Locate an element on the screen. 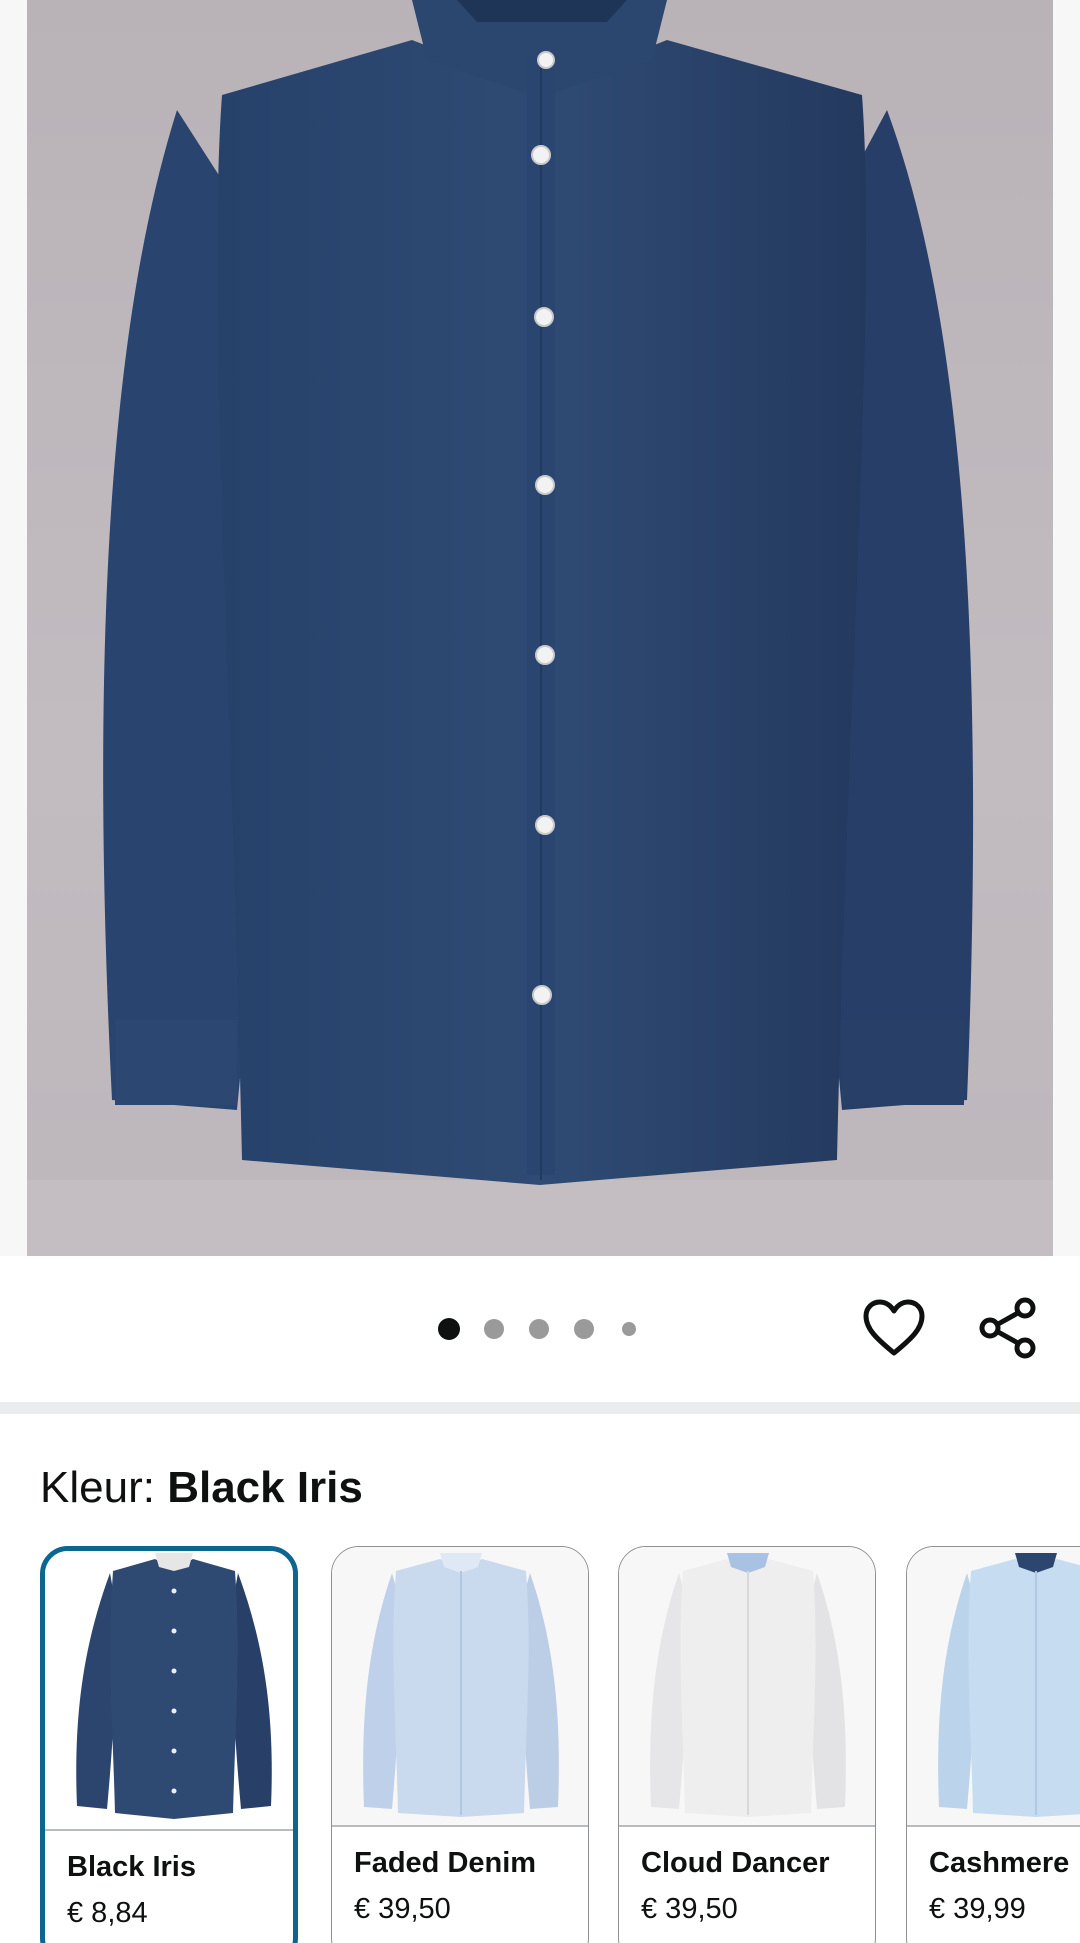  color-option-price: € 8,84 is located at coordinates (107, 1913).